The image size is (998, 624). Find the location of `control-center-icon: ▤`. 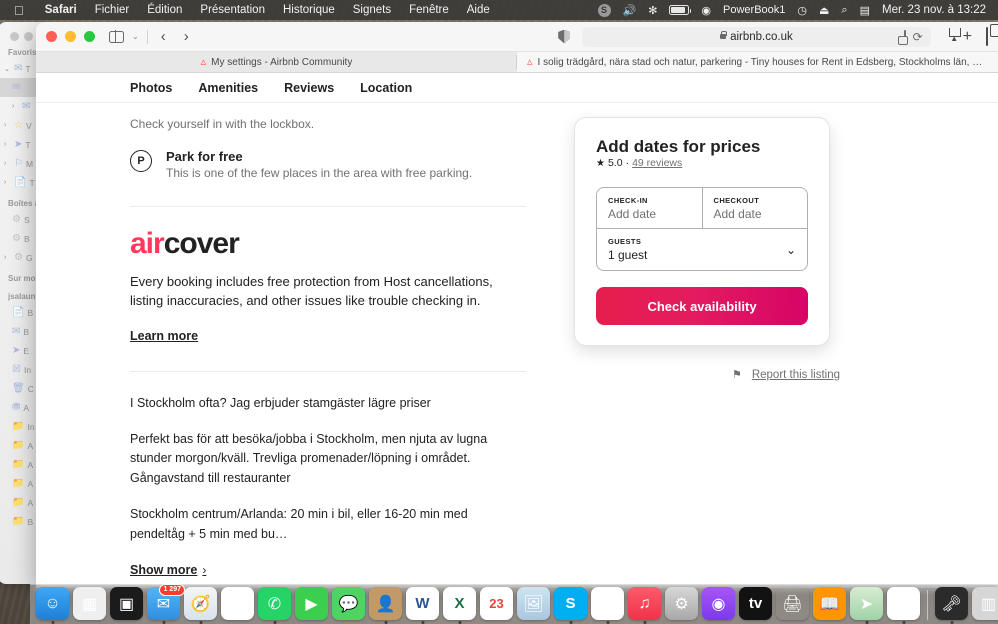

control-center-icon: ▤ is located at coordinates (865, 10).